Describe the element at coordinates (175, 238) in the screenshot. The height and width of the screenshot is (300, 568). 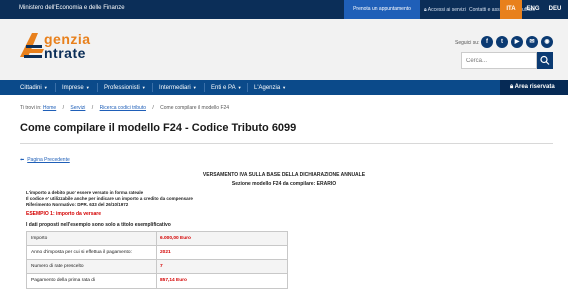
I see `row-value: 6.000,00 Euro` at that location.